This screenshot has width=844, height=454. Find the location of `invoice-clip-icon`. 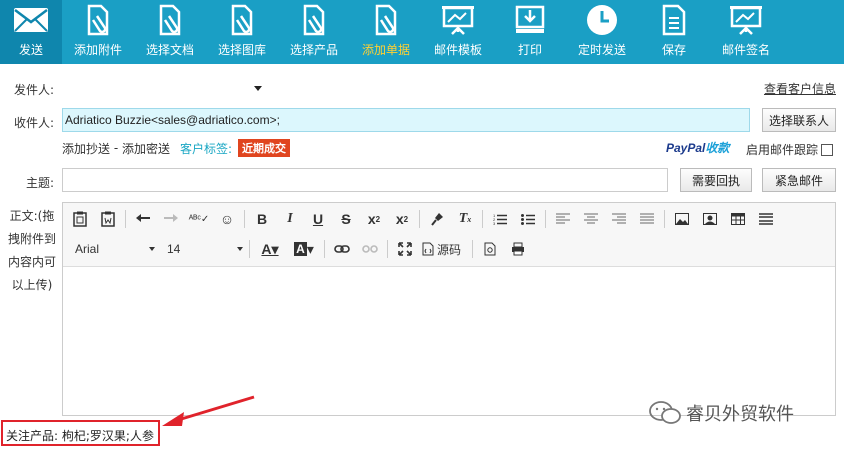

invoice-clip-icon is located at coordinates (386, 20).